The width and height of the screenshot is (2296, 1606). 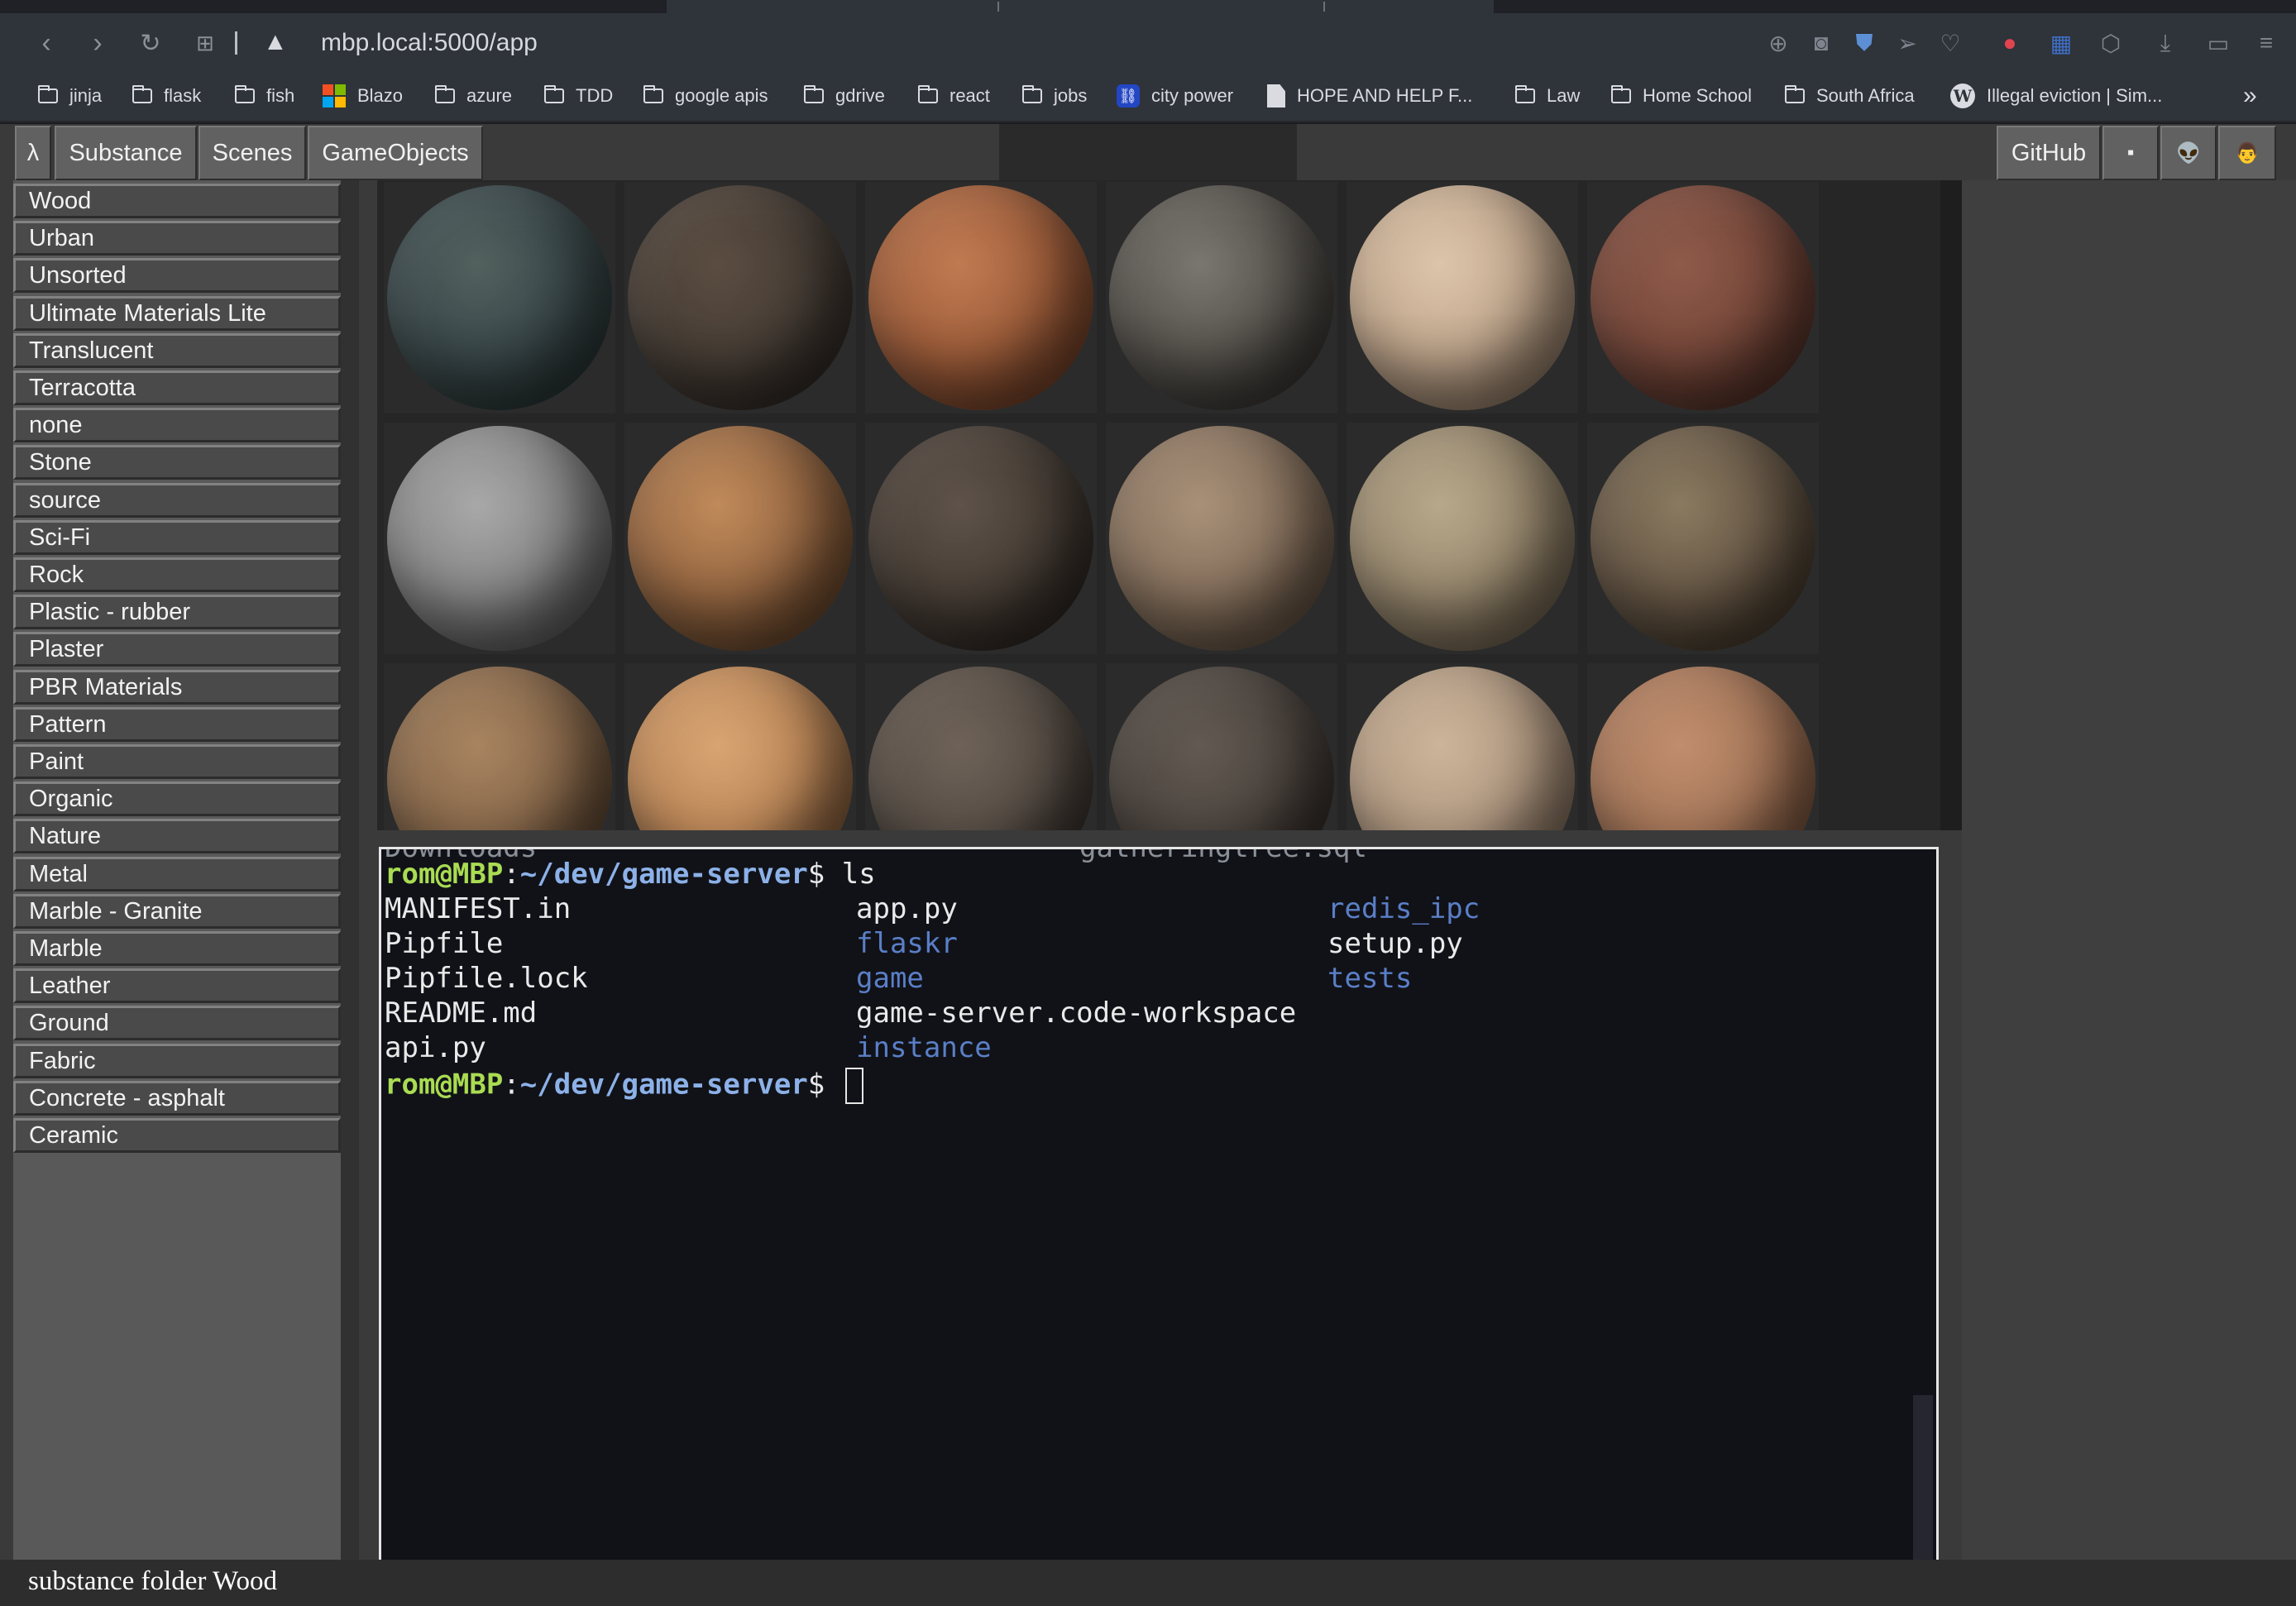 I want to click on pinterest-icon: ●, so click(x=2010, y=43).